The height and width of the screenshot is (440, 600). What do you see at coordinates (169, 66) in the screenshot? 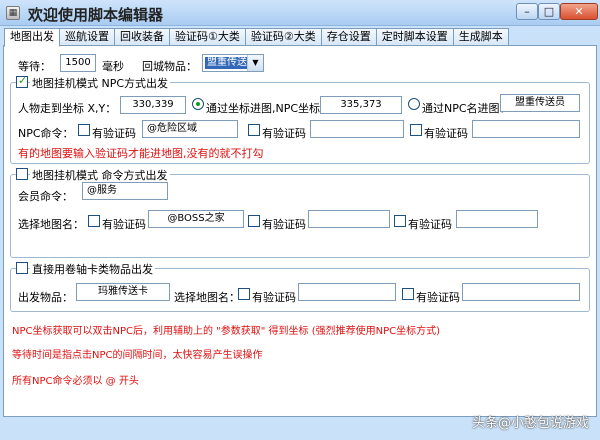
I see `return-item-label: 回城物品：` at bounding box center [169, 66].